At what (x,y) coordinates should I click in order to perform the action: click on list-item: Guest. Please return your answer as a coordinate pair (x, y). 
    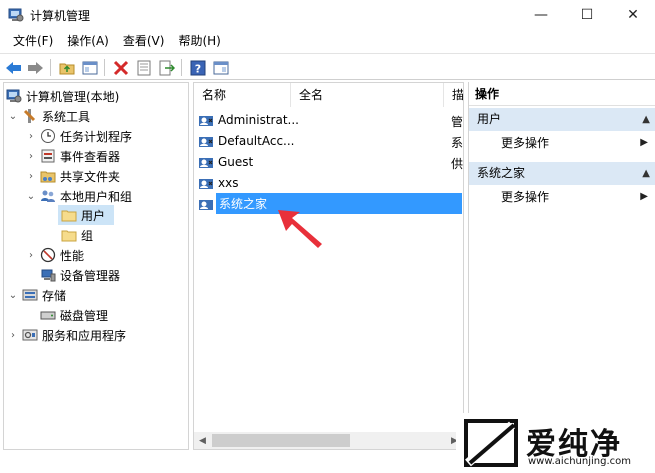
    Looking at the image, I should click on (224, 161).